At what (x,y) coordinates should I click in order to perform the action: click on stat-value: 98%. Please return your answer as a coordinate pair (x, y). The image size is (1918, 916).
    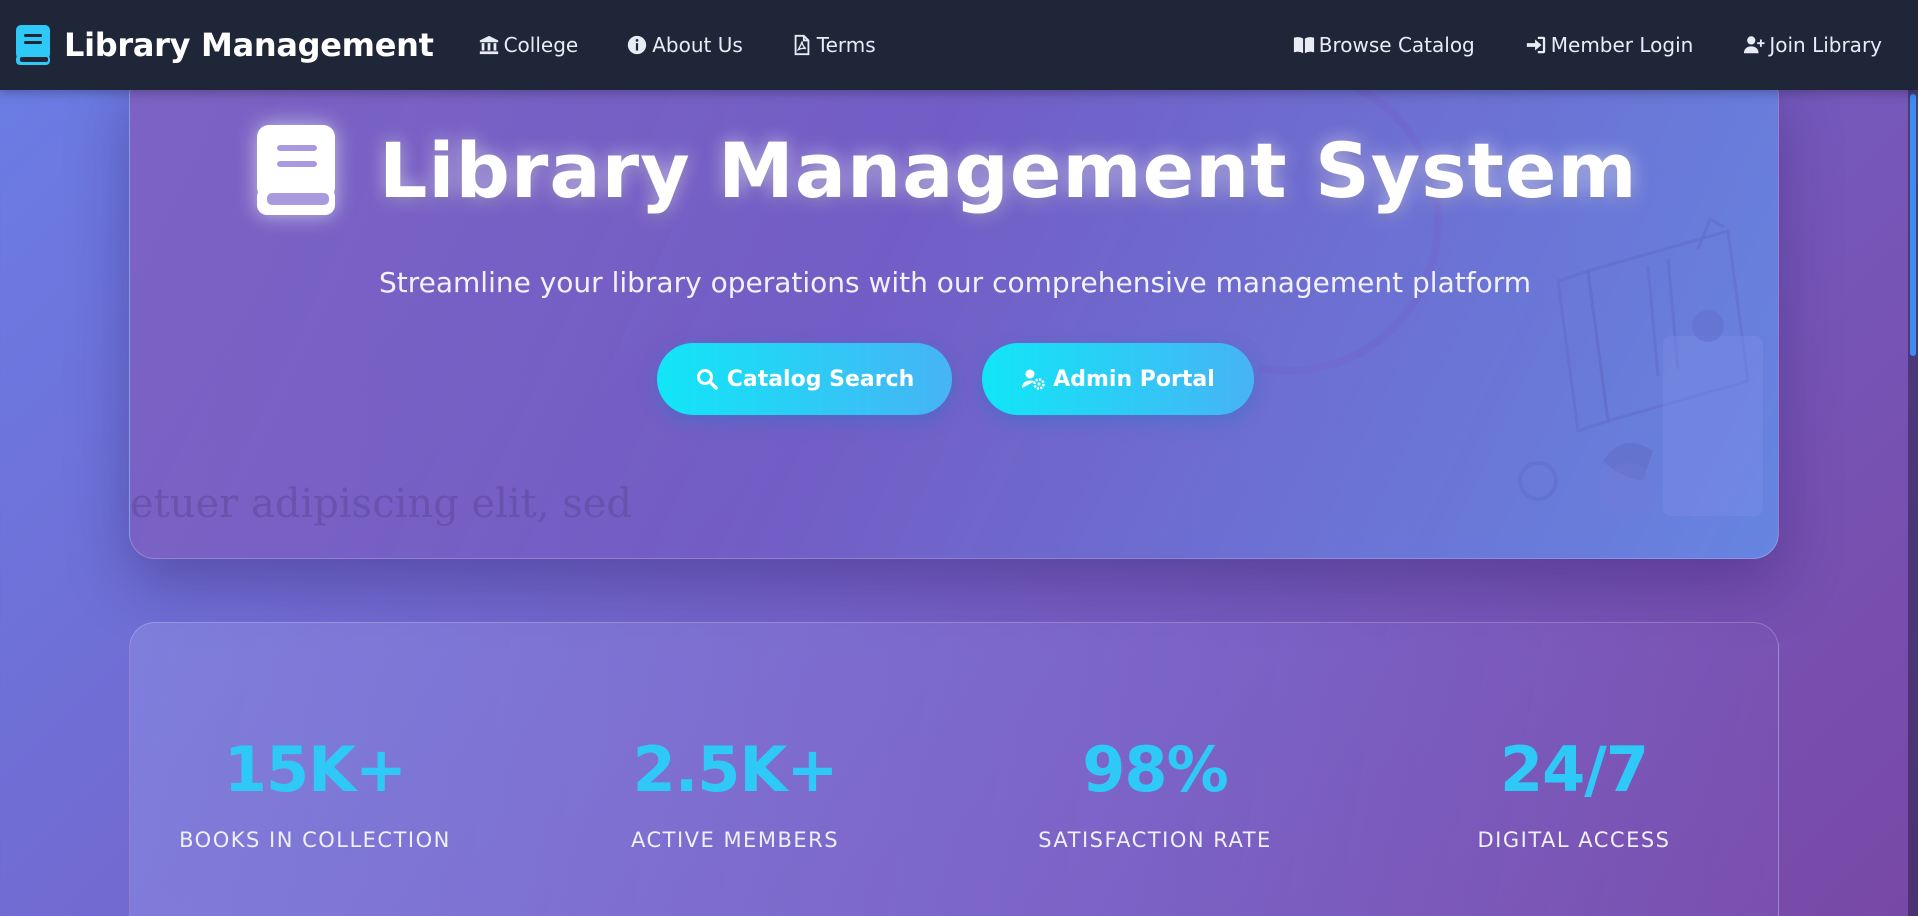
    Looking at the image, I should click on (1155, 769).